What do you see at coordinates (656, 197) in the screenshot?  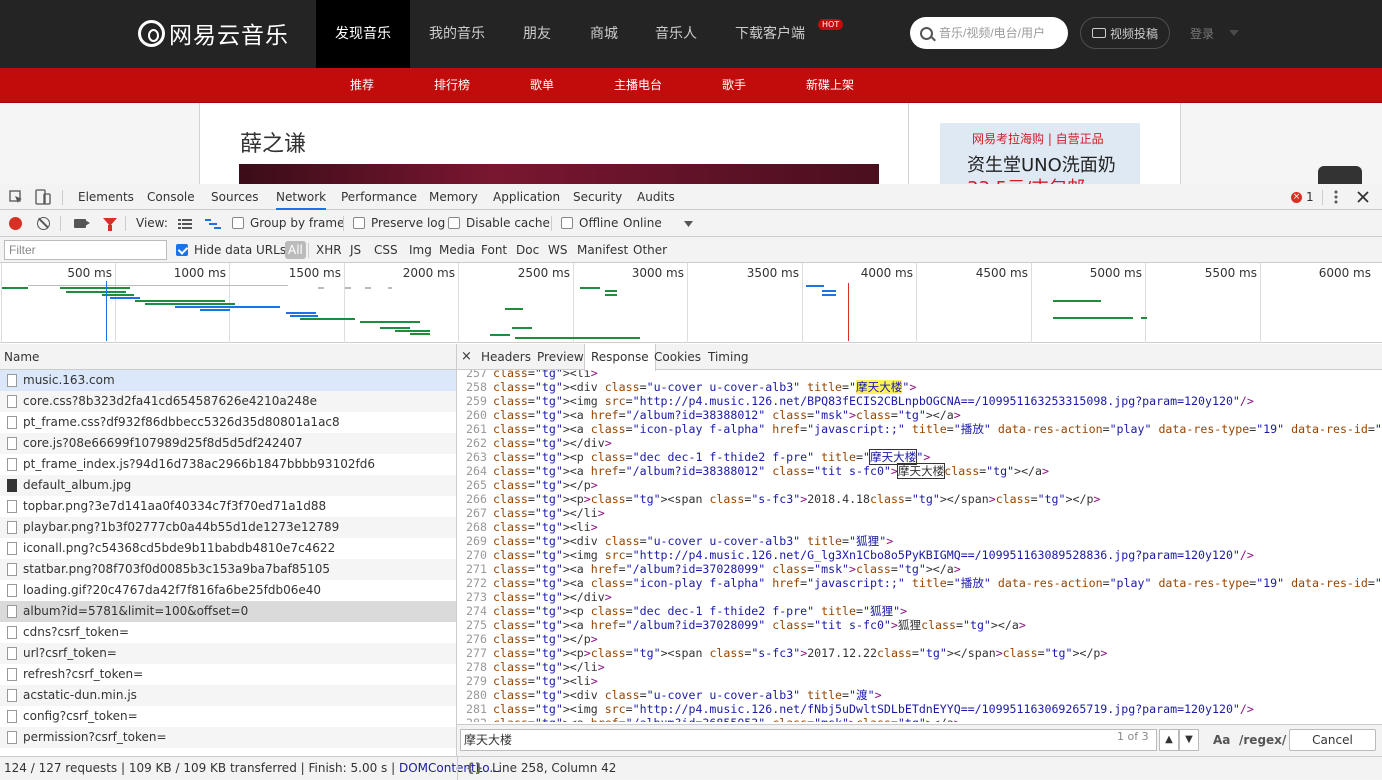 I see `tab-audits: Audits` at bounding box center [656, 197].